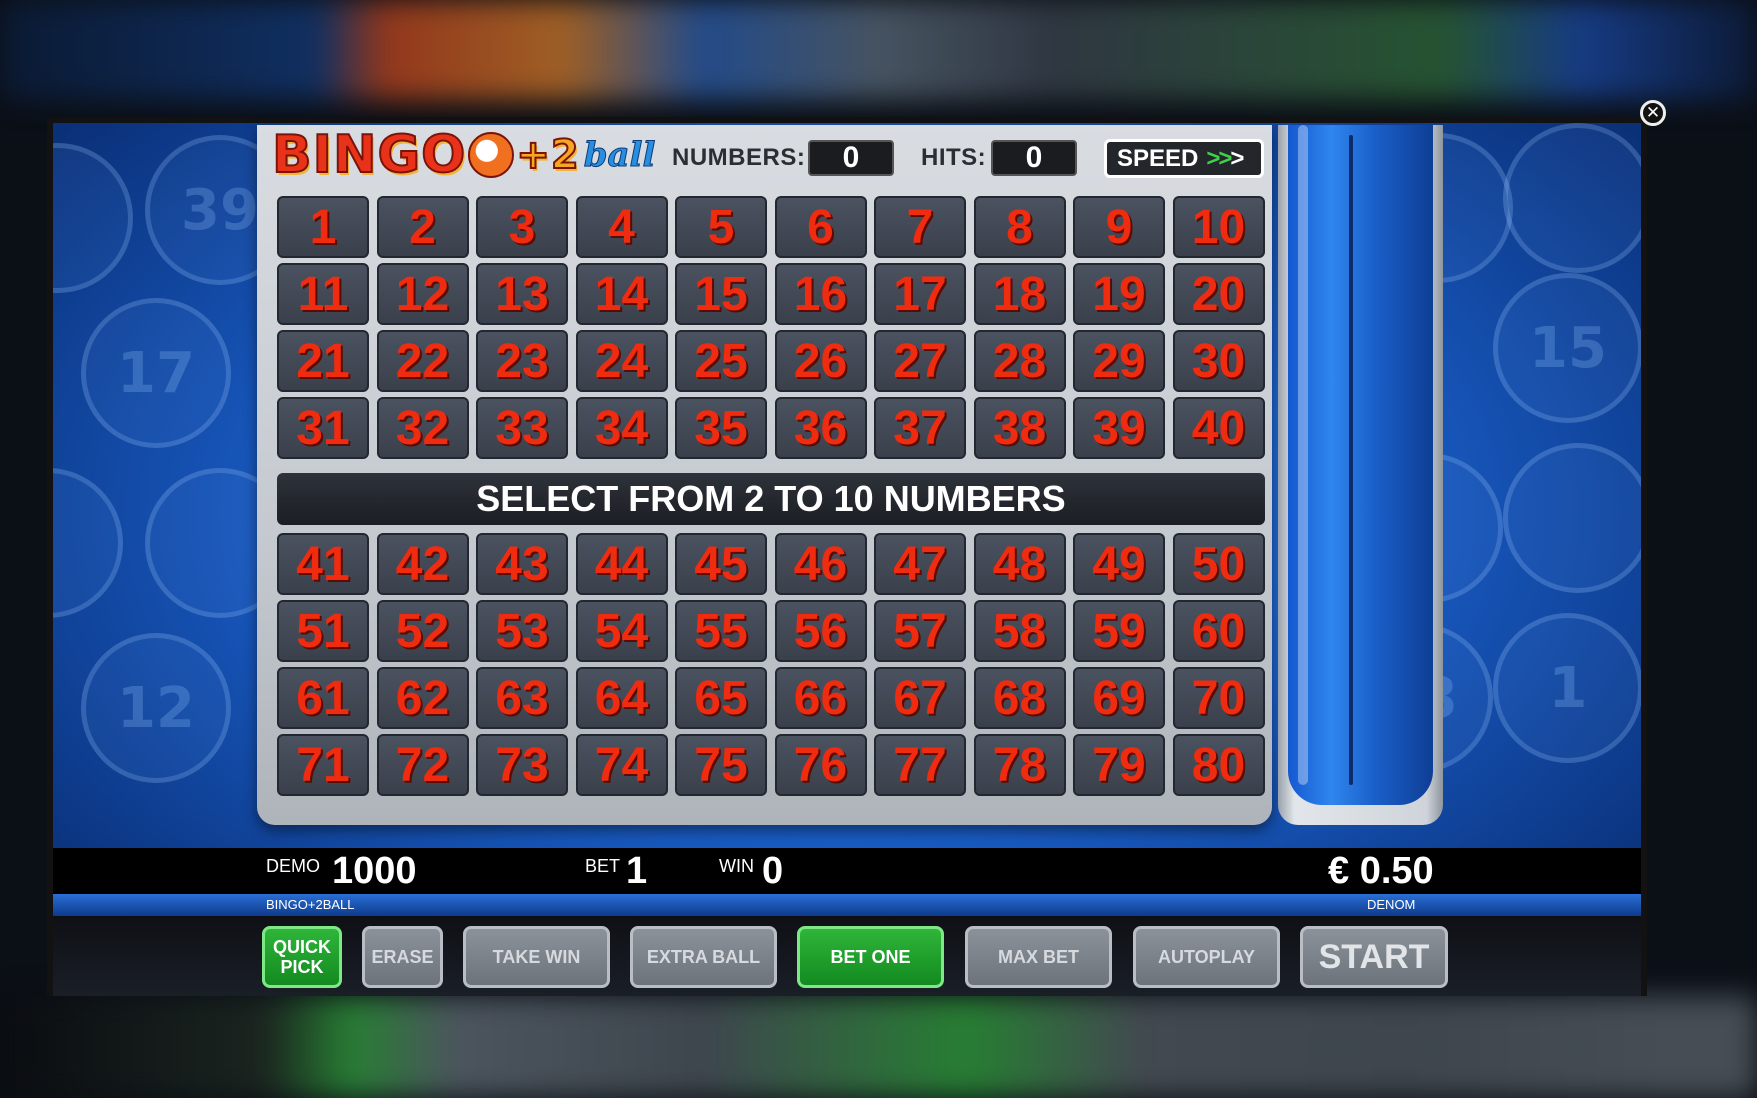 The height and width of the screenshot is (1098, 1757). What do you see at coordinates (721, 294) in the screenshot?
I see `number-cell: 15` at bounding box center [721, 294].